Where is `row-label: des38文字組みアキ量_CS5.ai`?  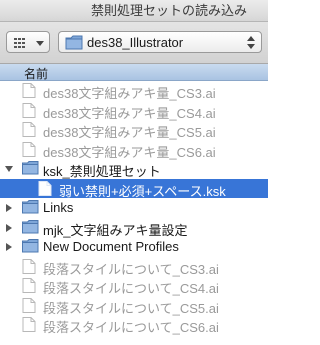 row-label: des38文字組みアキ量_CS5.ai is located at coordinates (129, 132).